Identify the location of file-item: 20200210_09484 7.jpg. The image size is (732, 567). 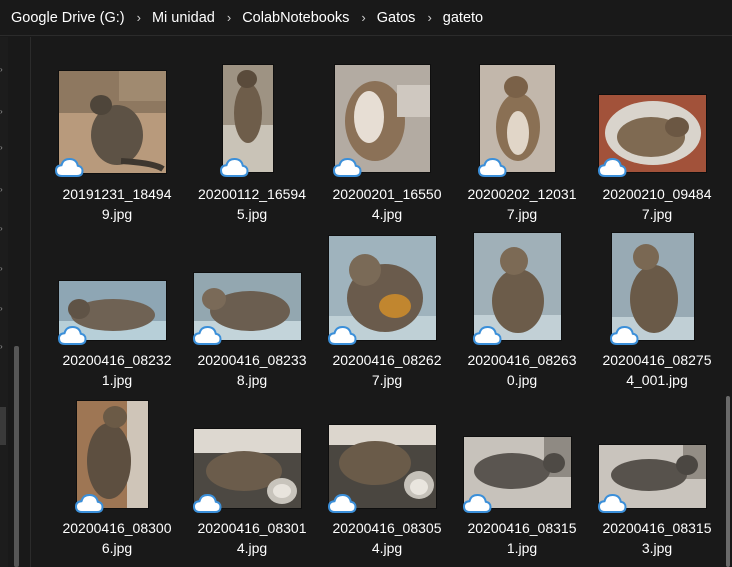
(657, 144).